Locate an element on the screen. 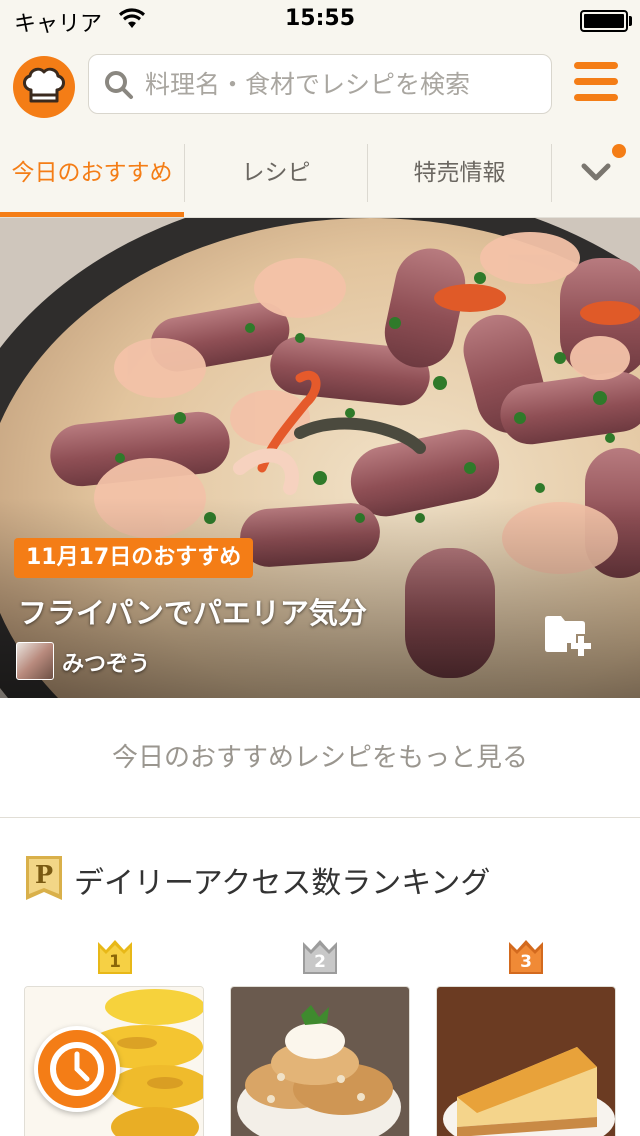 This screenshot has width=640, height=1136. app-header is located at coordinates (320, 84).